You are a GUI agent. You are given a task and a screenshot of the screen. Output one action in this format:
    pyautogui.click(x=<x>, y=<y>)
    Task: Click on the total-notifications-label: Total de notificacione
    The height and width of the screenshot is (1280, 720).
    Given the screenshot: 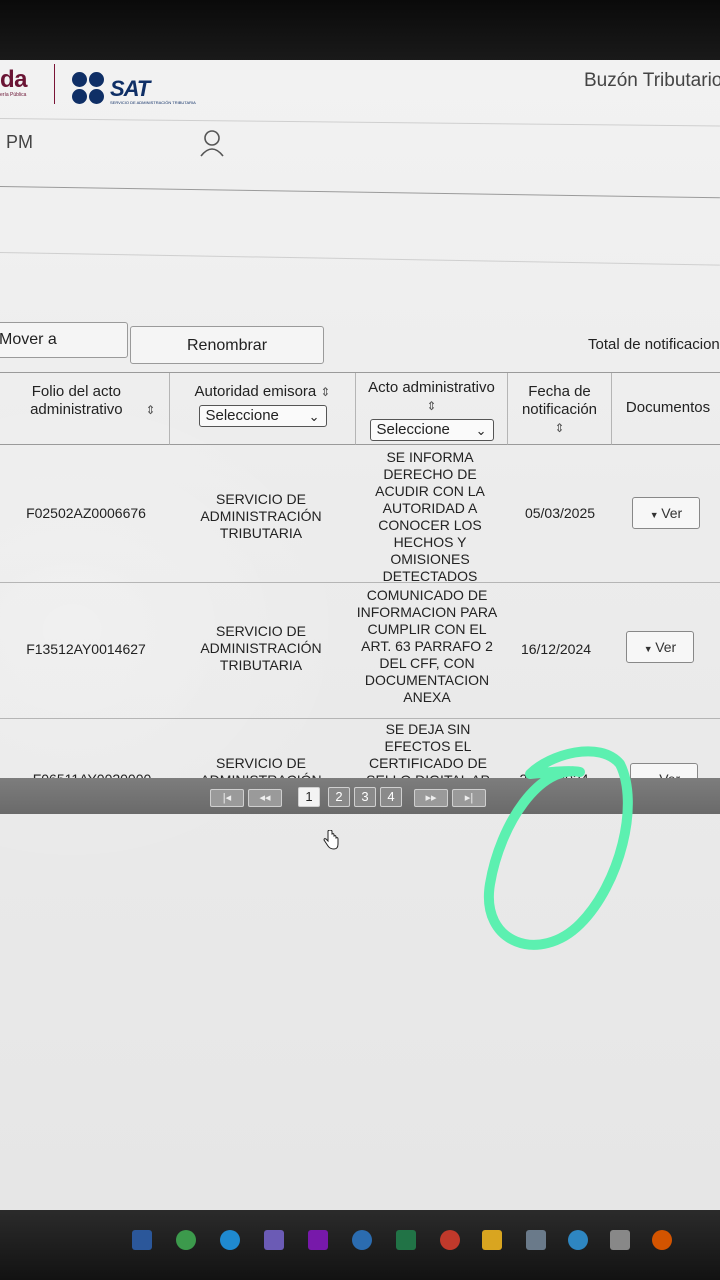 What is the action you would take?
    pyautogui.click(x=654, y=344)
    